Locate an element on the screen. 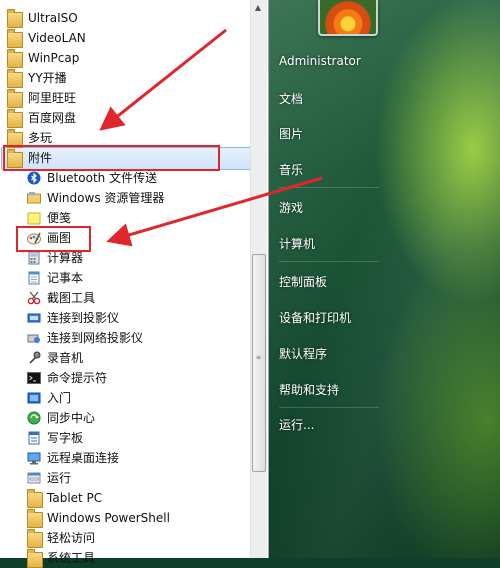  list-item-snipping-tool: 截图工具 is located at coordinates (124, 298).